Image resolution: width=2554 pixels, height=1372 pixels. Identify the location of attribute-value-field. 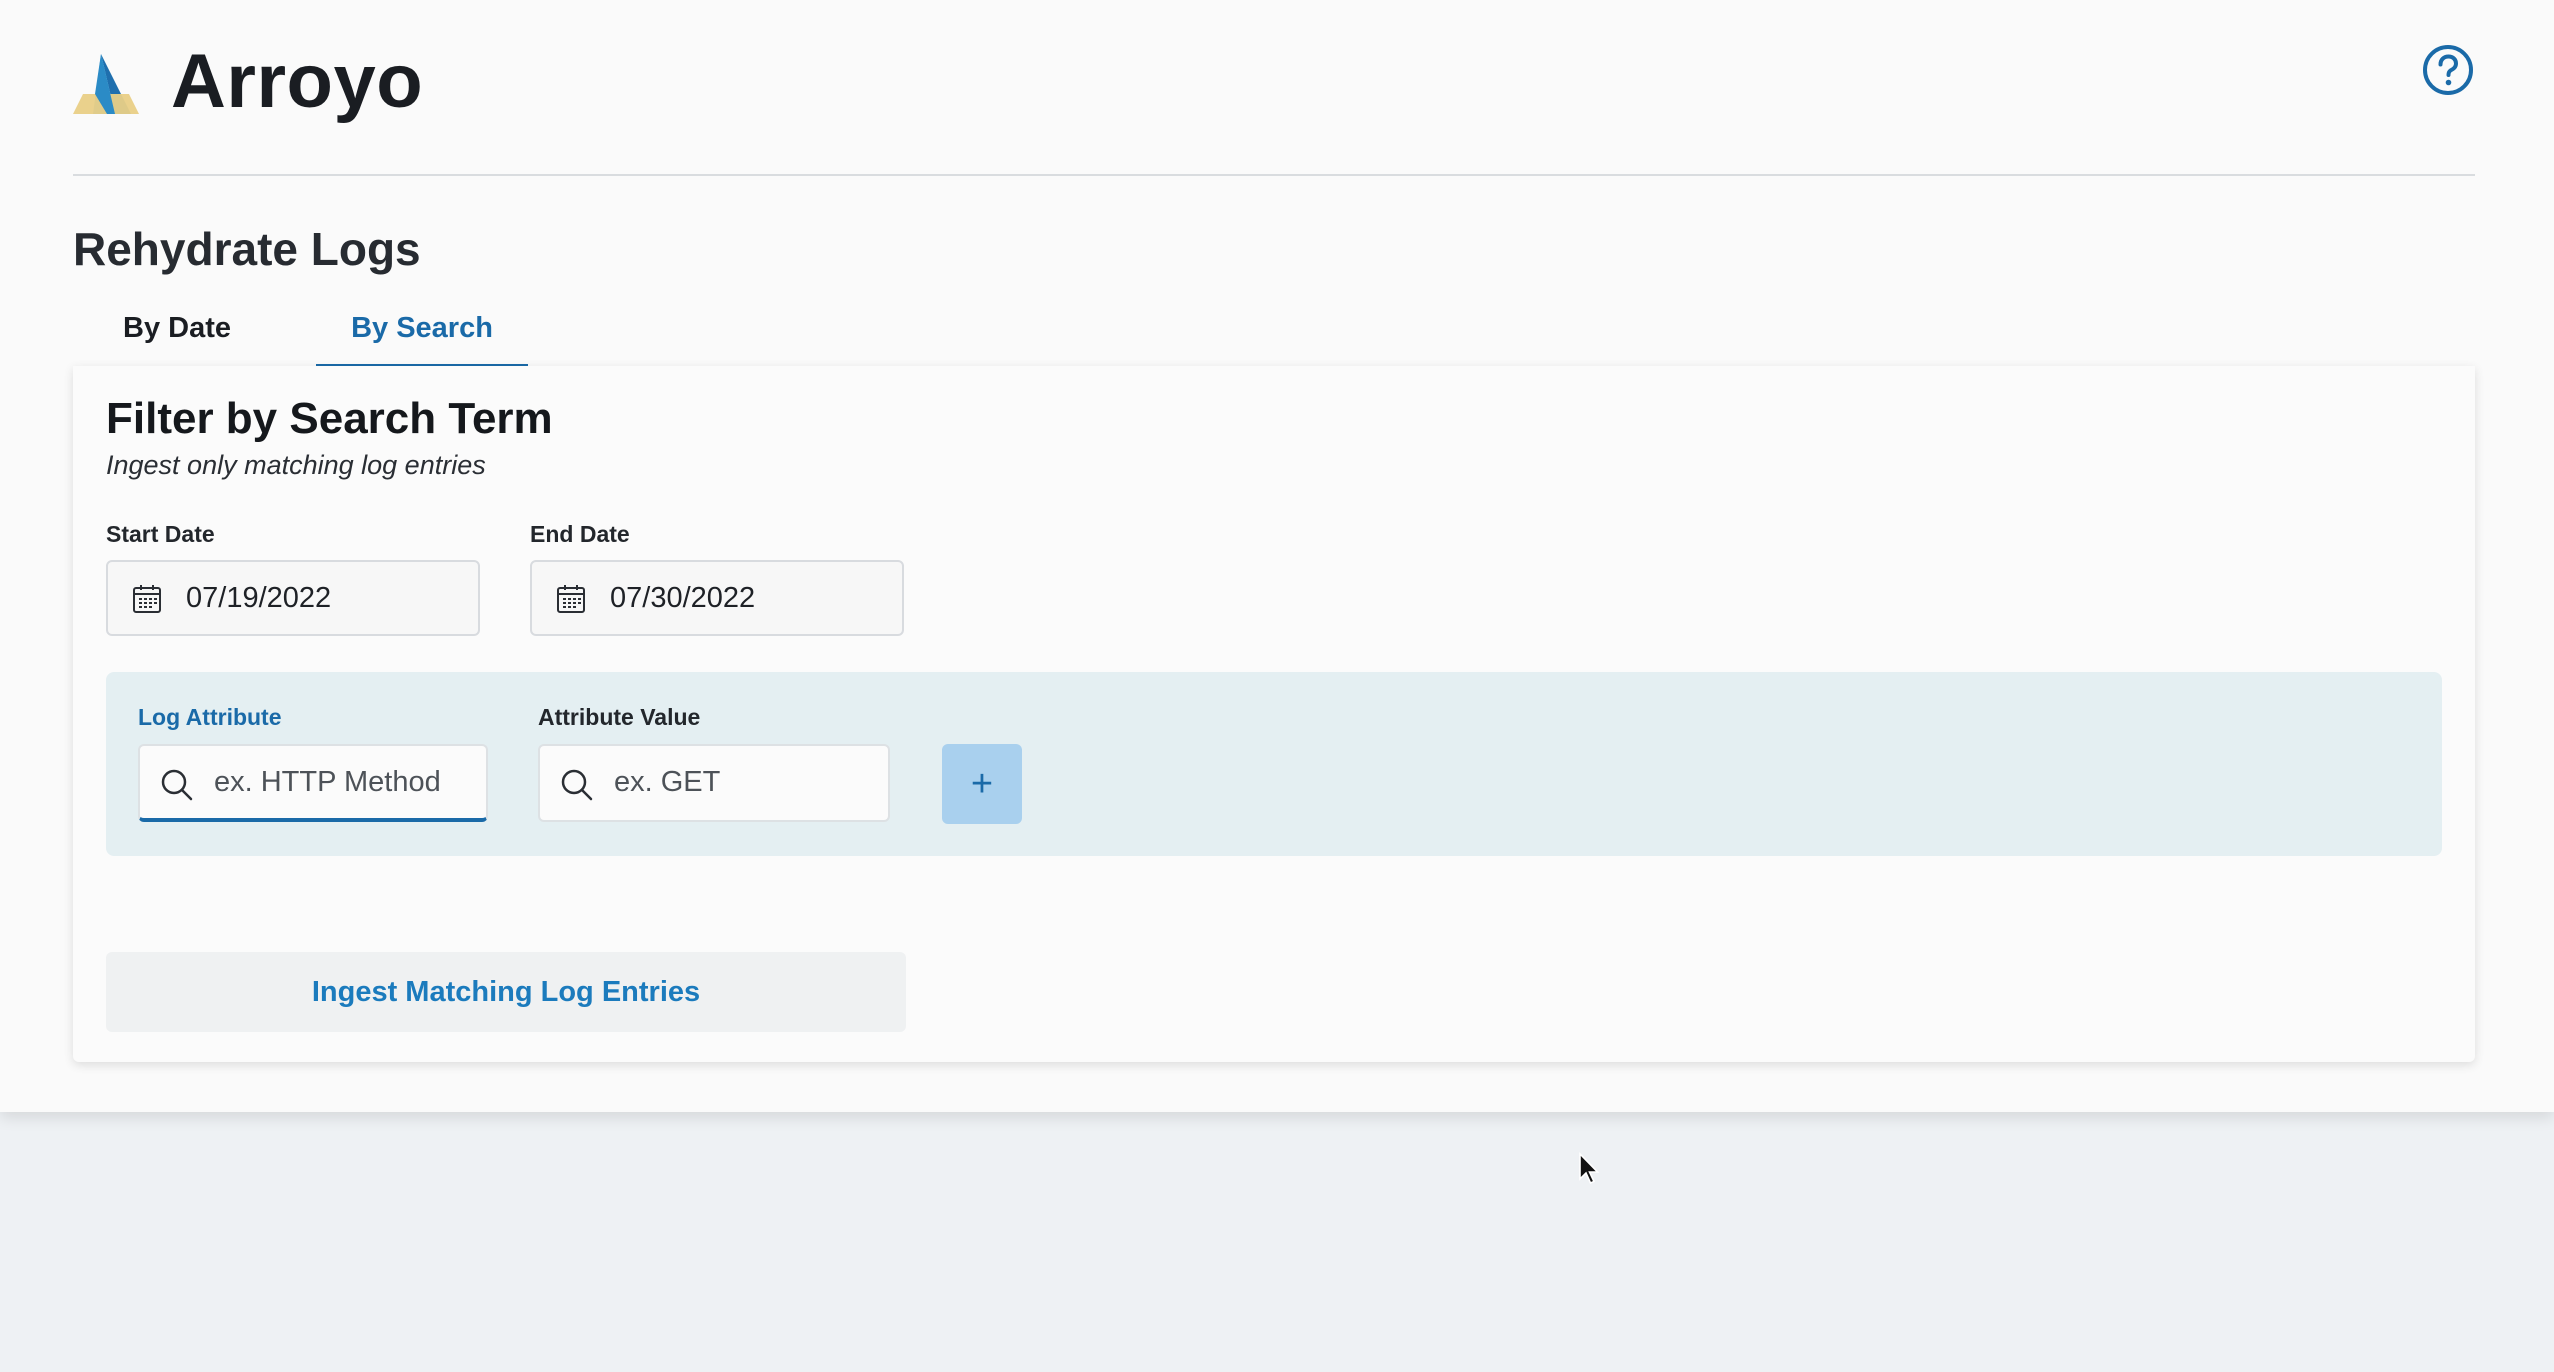
(714, 783).